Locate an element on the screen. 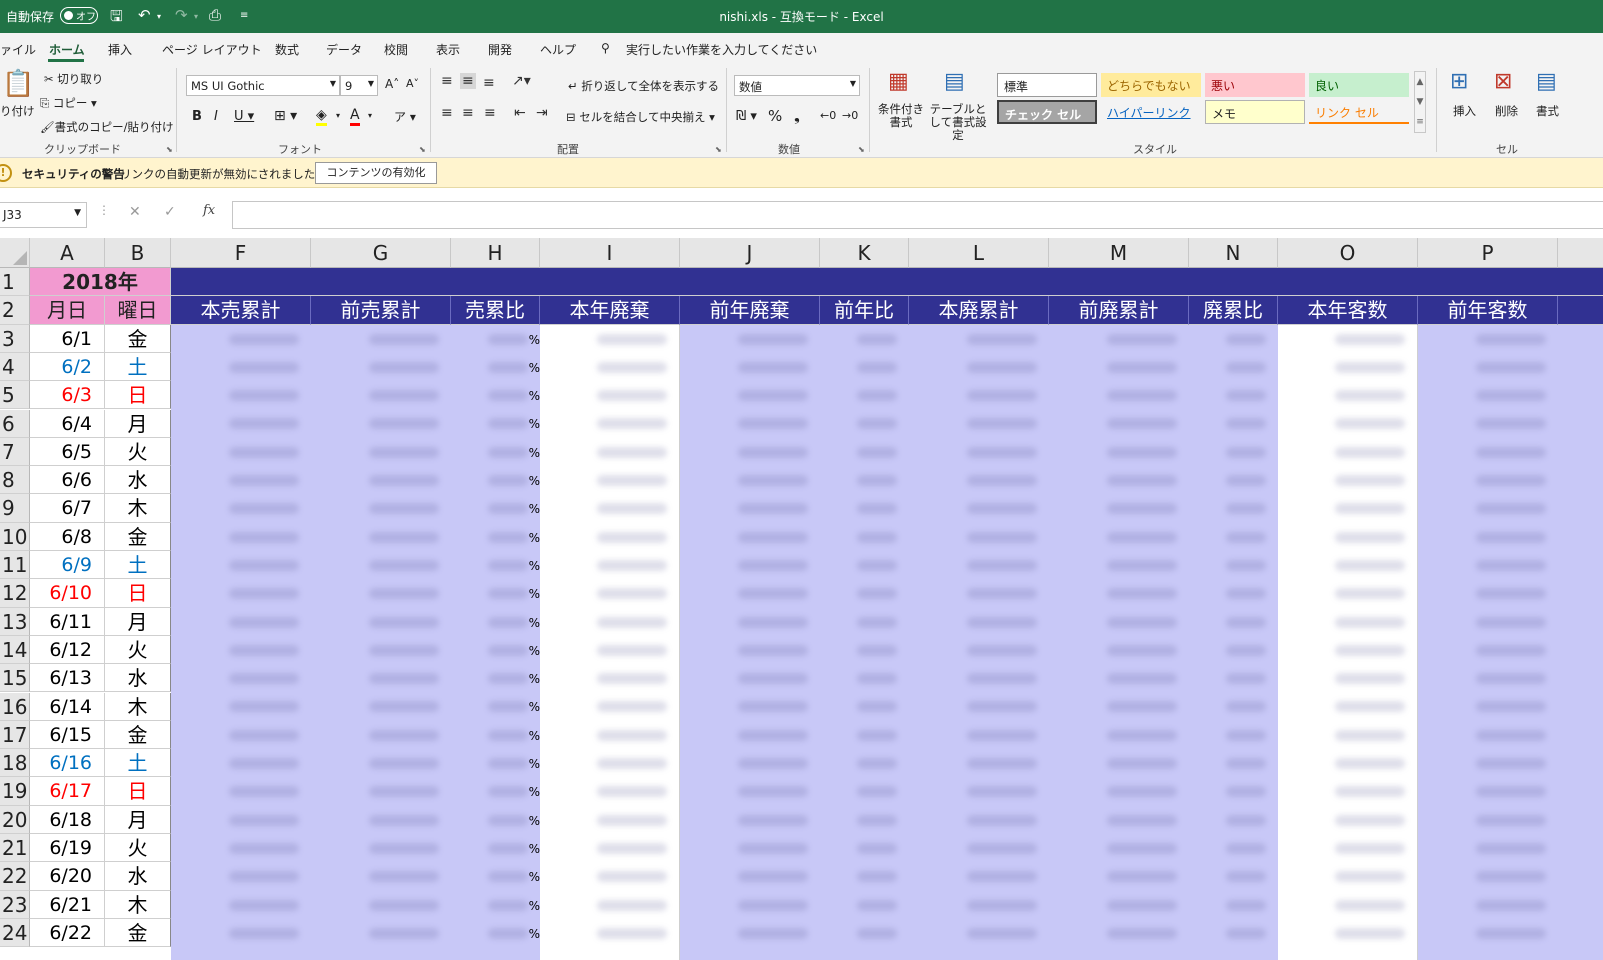 This screenshot has width=1603, height=960. date-cell: 6/9 is located at coordinates (67, 565).